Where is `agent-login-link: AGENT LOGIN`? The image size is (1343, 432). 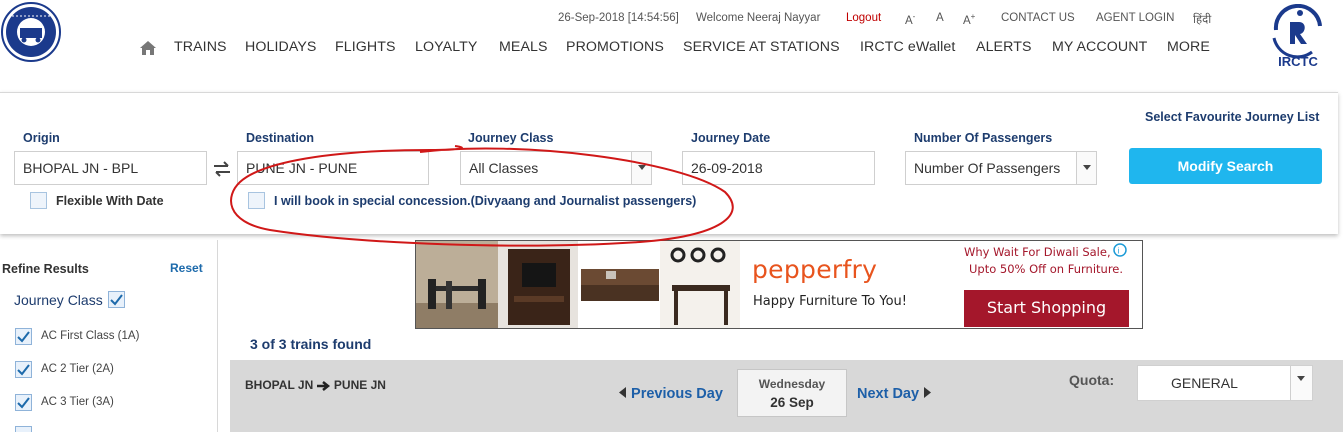
agent-login-link: AGENT LOGIN is located at coordinates (1135, 18).